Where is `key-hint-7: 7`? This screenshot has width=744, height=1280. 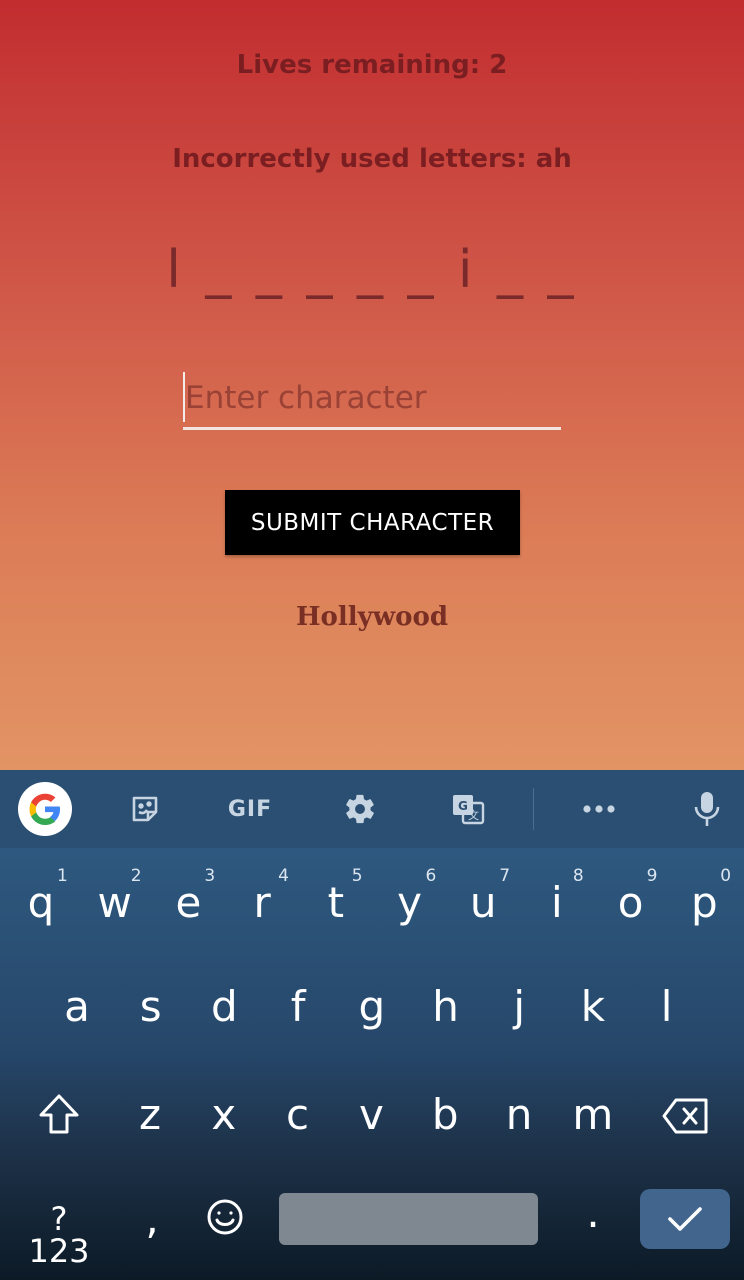 key-hint-7: 7 is located at coordinates (505, 876).